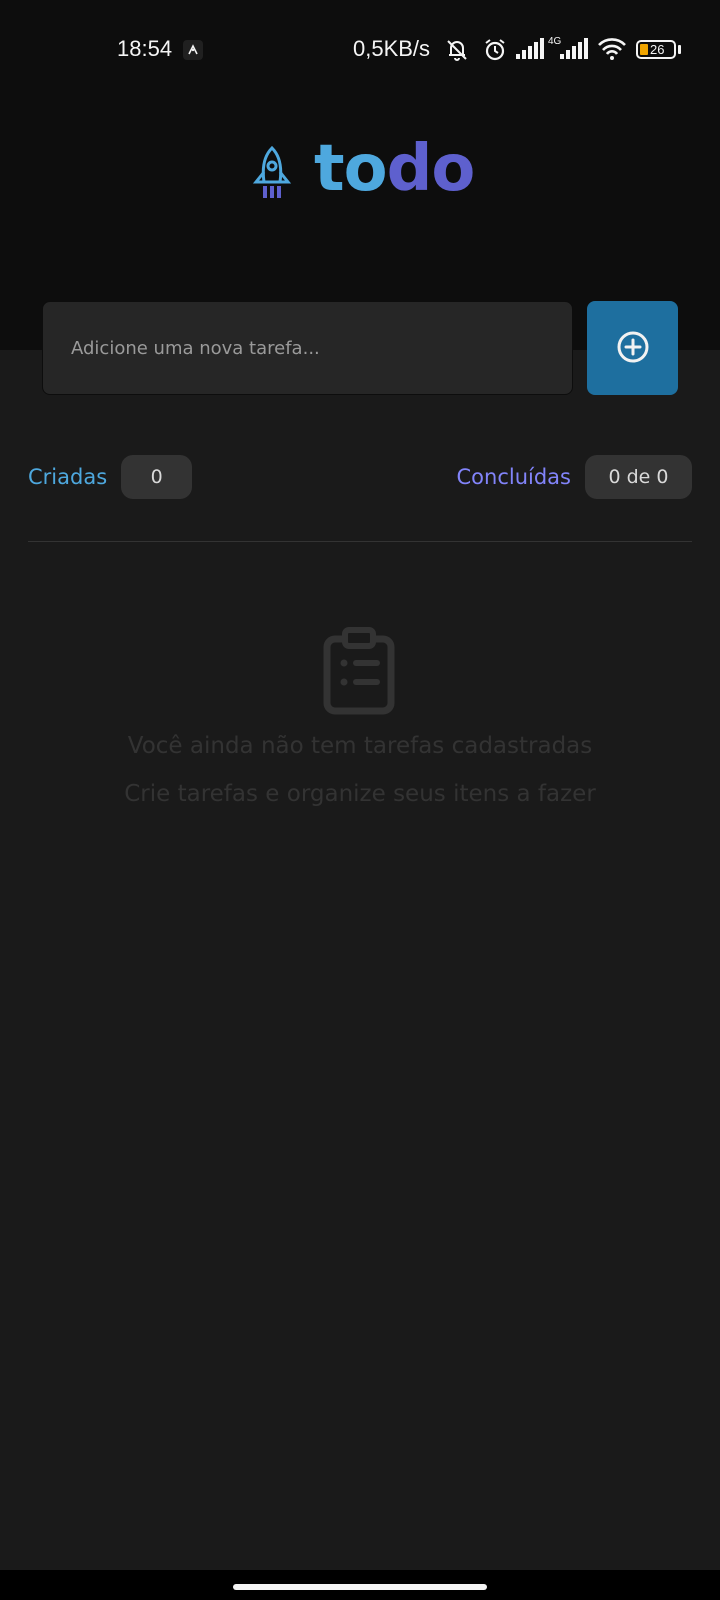 Image resolution: width=720 pixels, height=1600 pixels. I want to click on done-label: Concluídas, so click(514, 477).